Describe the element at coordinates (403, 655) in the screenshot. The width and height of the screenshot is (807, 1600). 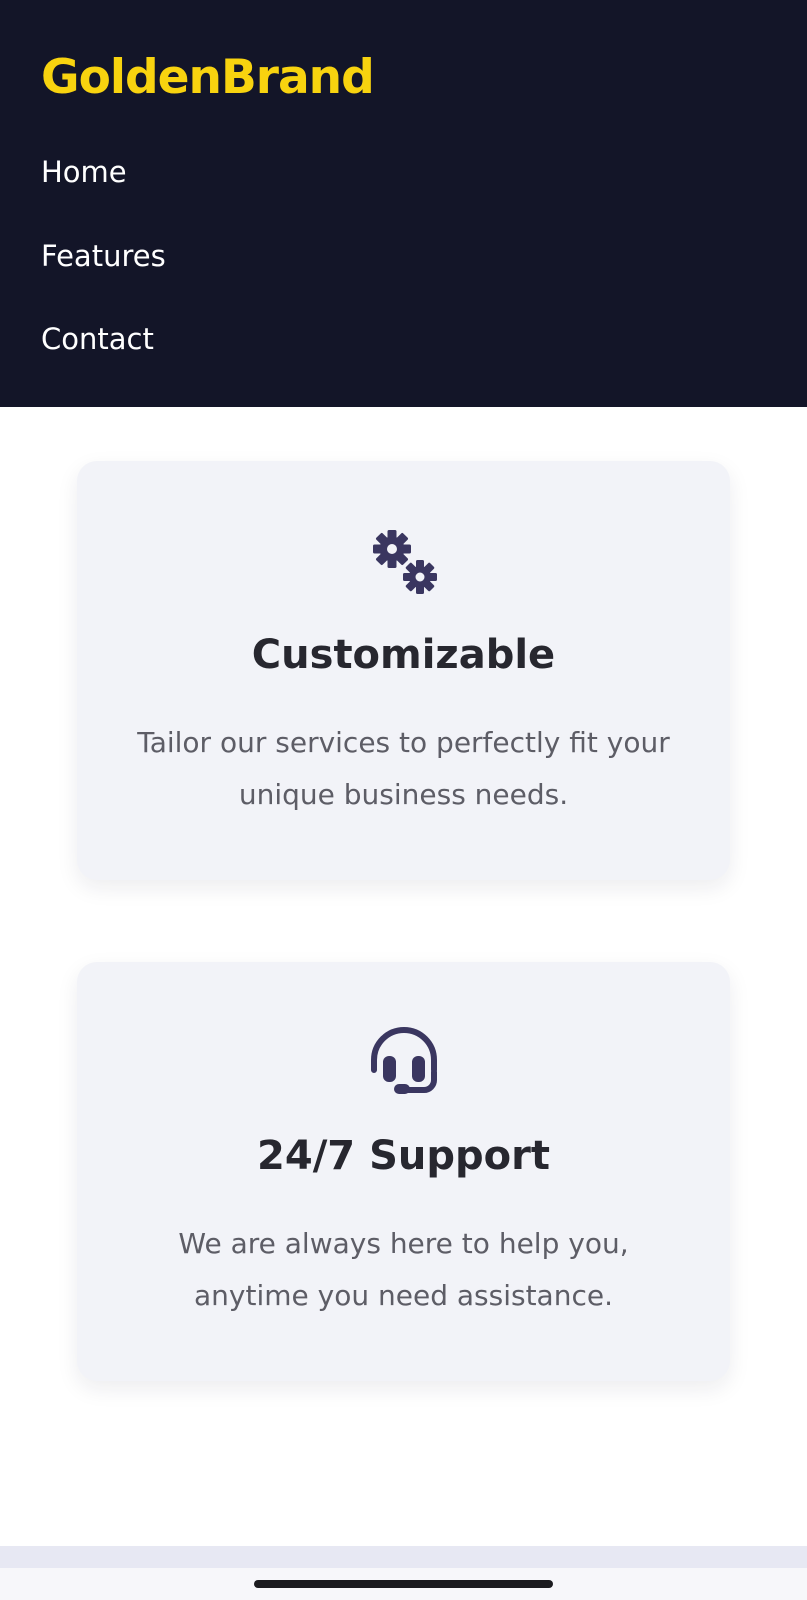
I see `feature-title: Customizable` at that location.